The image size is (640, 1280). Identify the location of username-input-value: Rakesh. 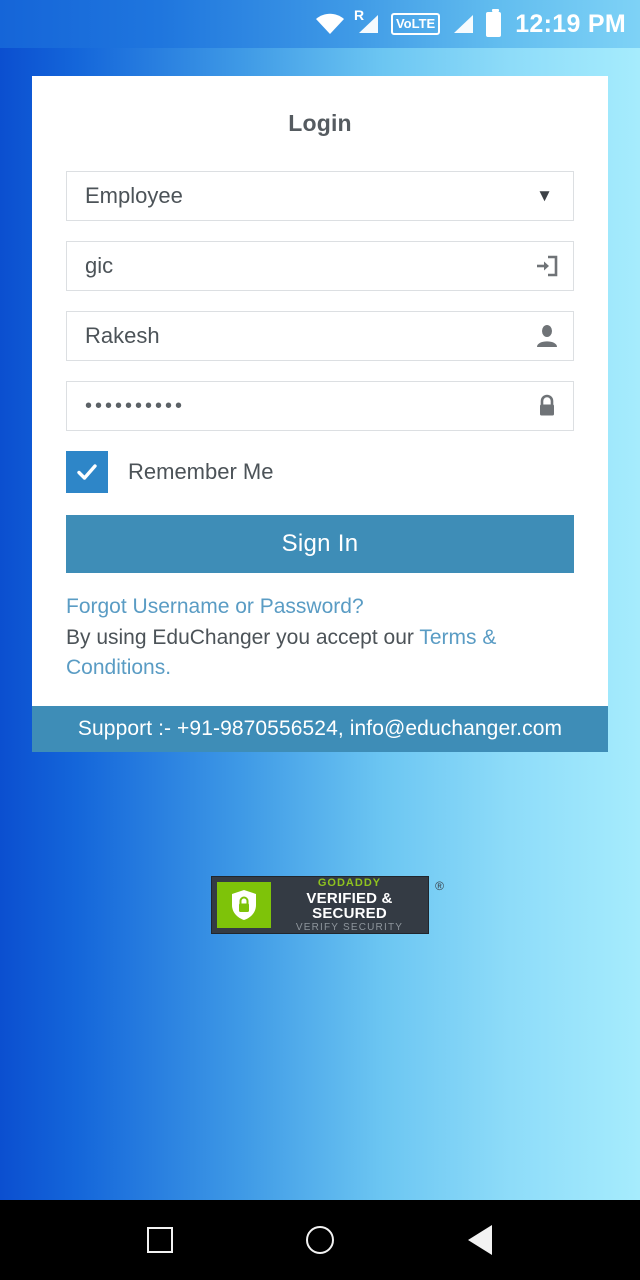
(294, 336).